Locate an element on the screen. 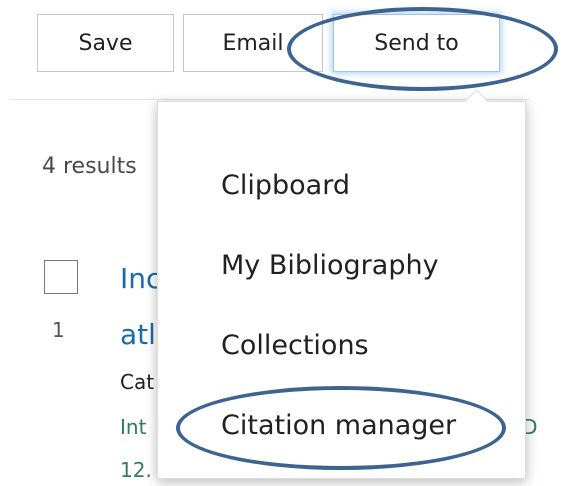 This screenshot has width=564, height=486. result-title-fragment: Inc is located at coordinates (140, 278).